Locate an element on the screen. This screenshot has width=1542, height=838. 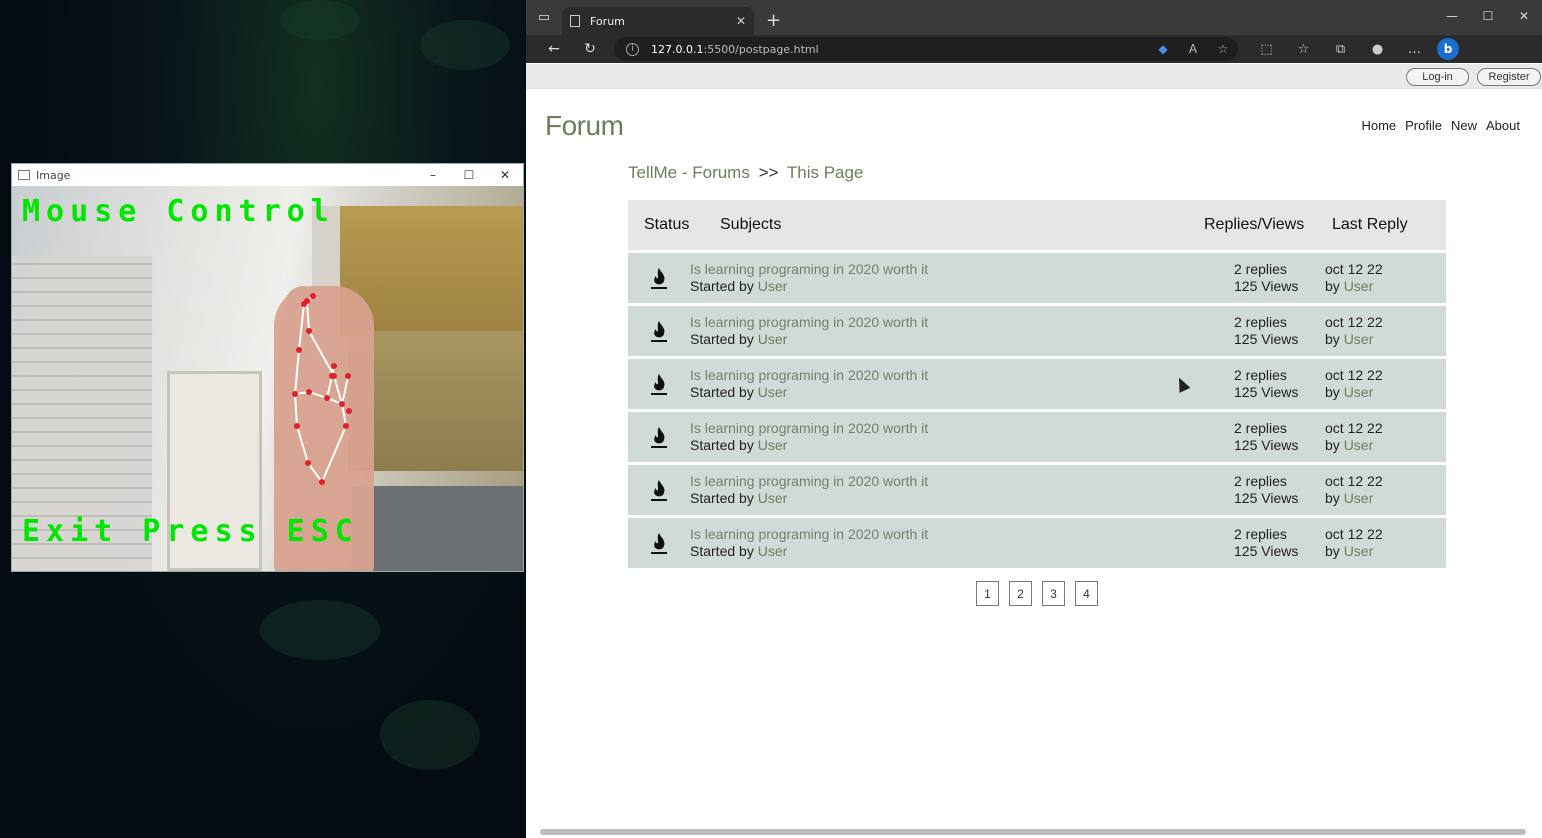
tab-forum: Forum ✕ is located at coordinates (658, 21).